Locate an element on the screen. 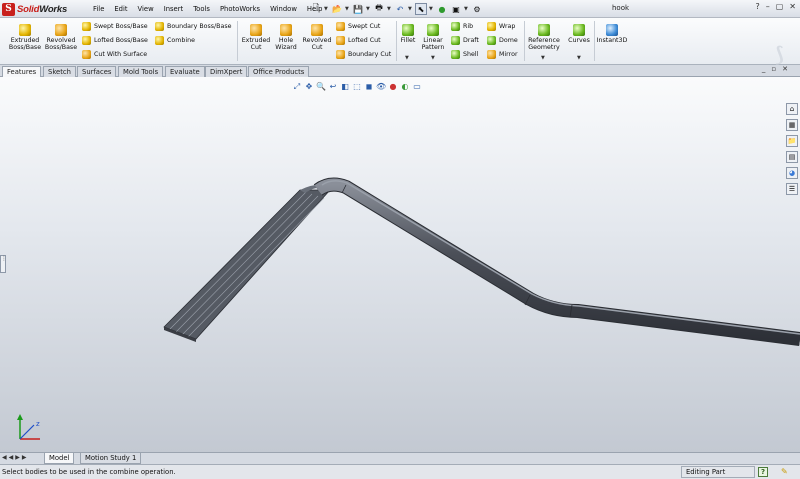 The height and width of the screenshot is (479, 800). boundary-boss-icon is located at coordinates (159, 26).